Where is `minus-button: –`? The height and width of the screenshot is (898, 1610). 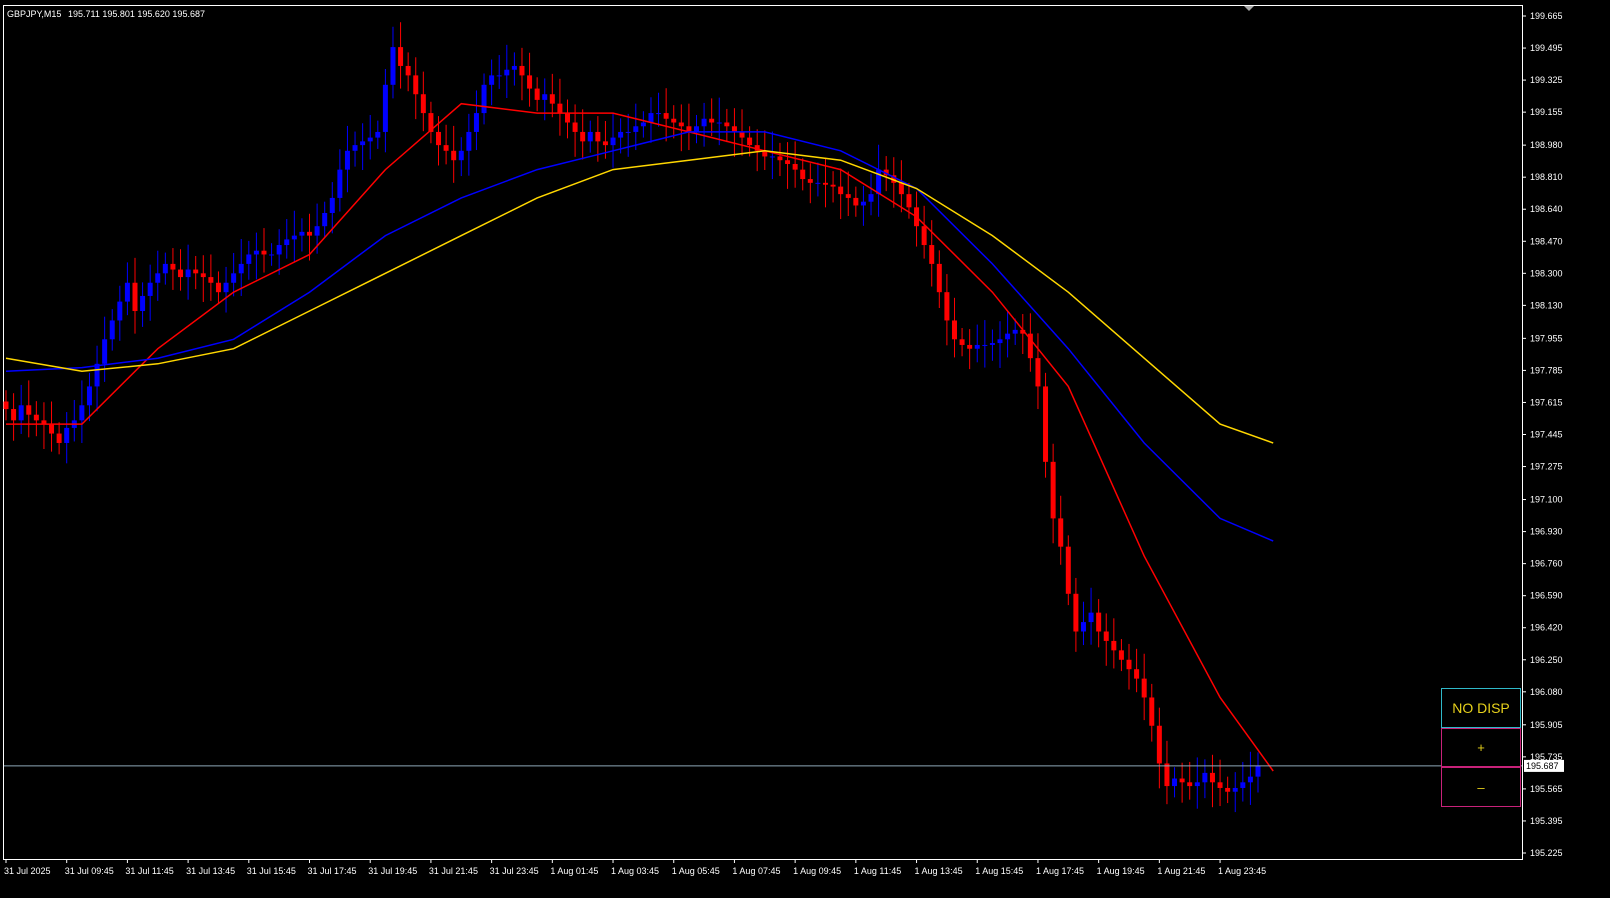
minus-button: – is located at coordinates (1481, 787).